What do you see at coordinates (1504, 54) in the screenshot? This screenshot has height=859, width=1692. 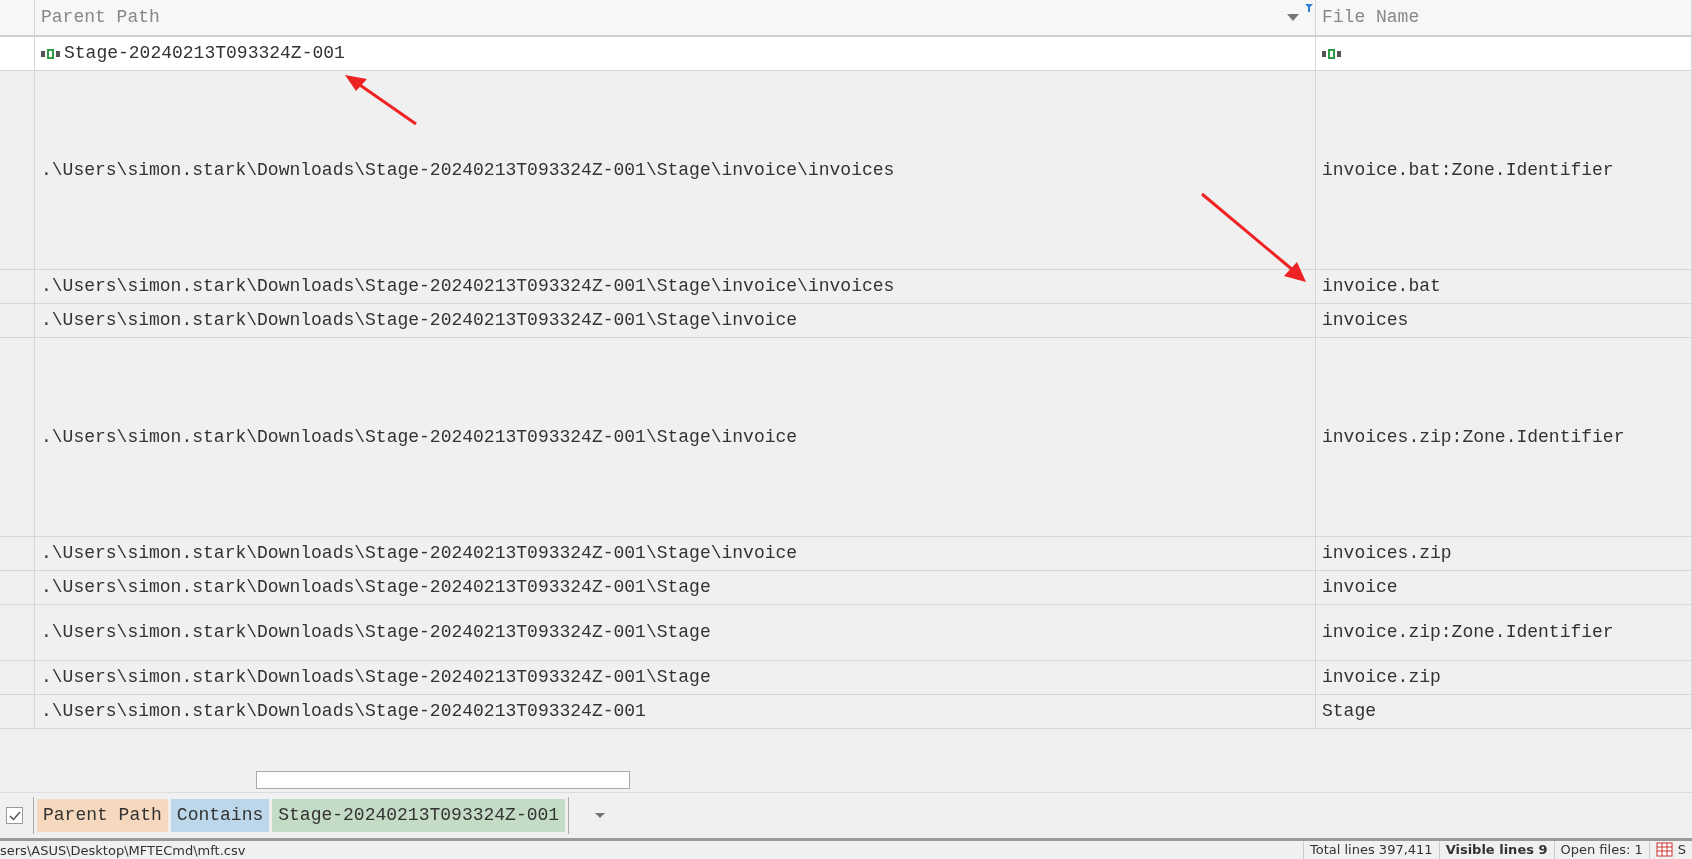 I see `filter-field` at bounding box center [1504, 54].